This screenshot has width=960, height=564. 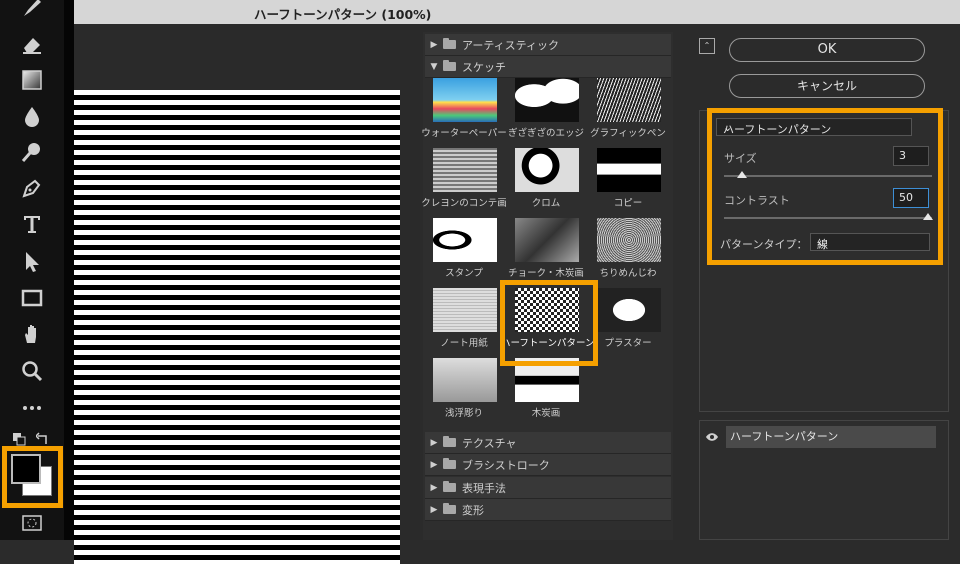 What do you see at coordinates (434, 66) in the screenshot?
I see `collapse-arrow-icon: ▼` at bounding box center [434, 66].